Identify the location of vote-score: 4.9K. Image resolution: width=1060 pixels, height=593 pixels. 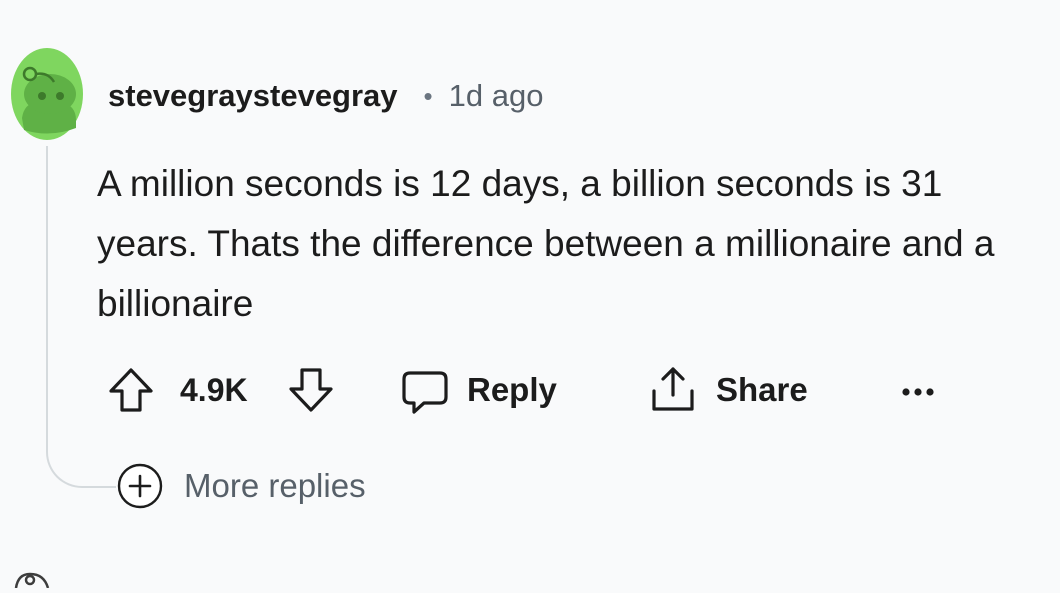
(214, 390).